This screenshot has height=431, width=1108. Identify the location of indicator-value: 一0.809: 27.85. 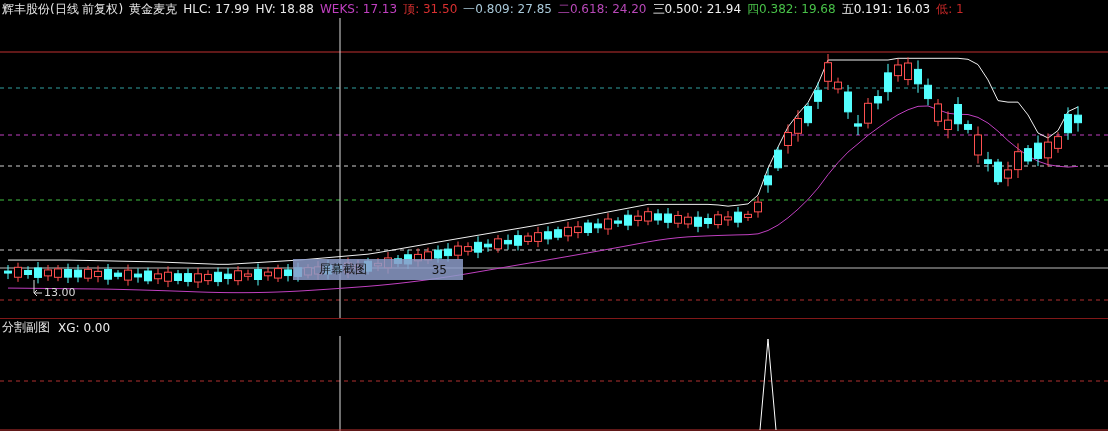
(507, 9).